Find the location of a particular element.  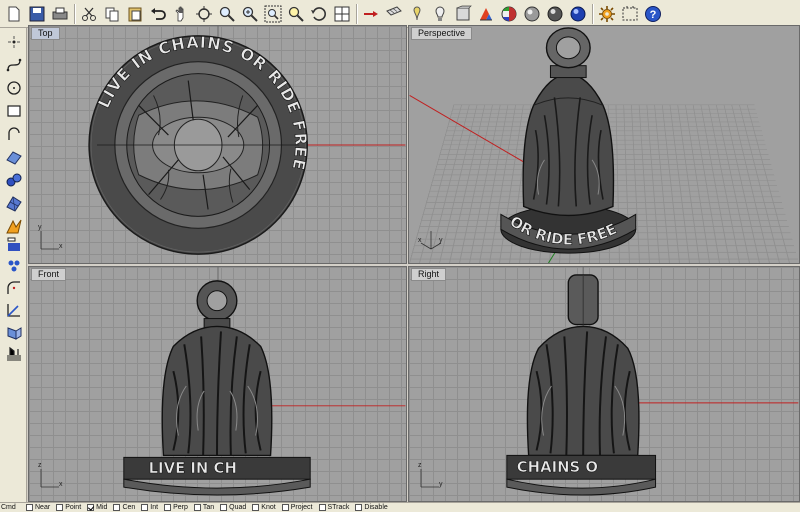

paste-icon is located at coordinates (135, 14).